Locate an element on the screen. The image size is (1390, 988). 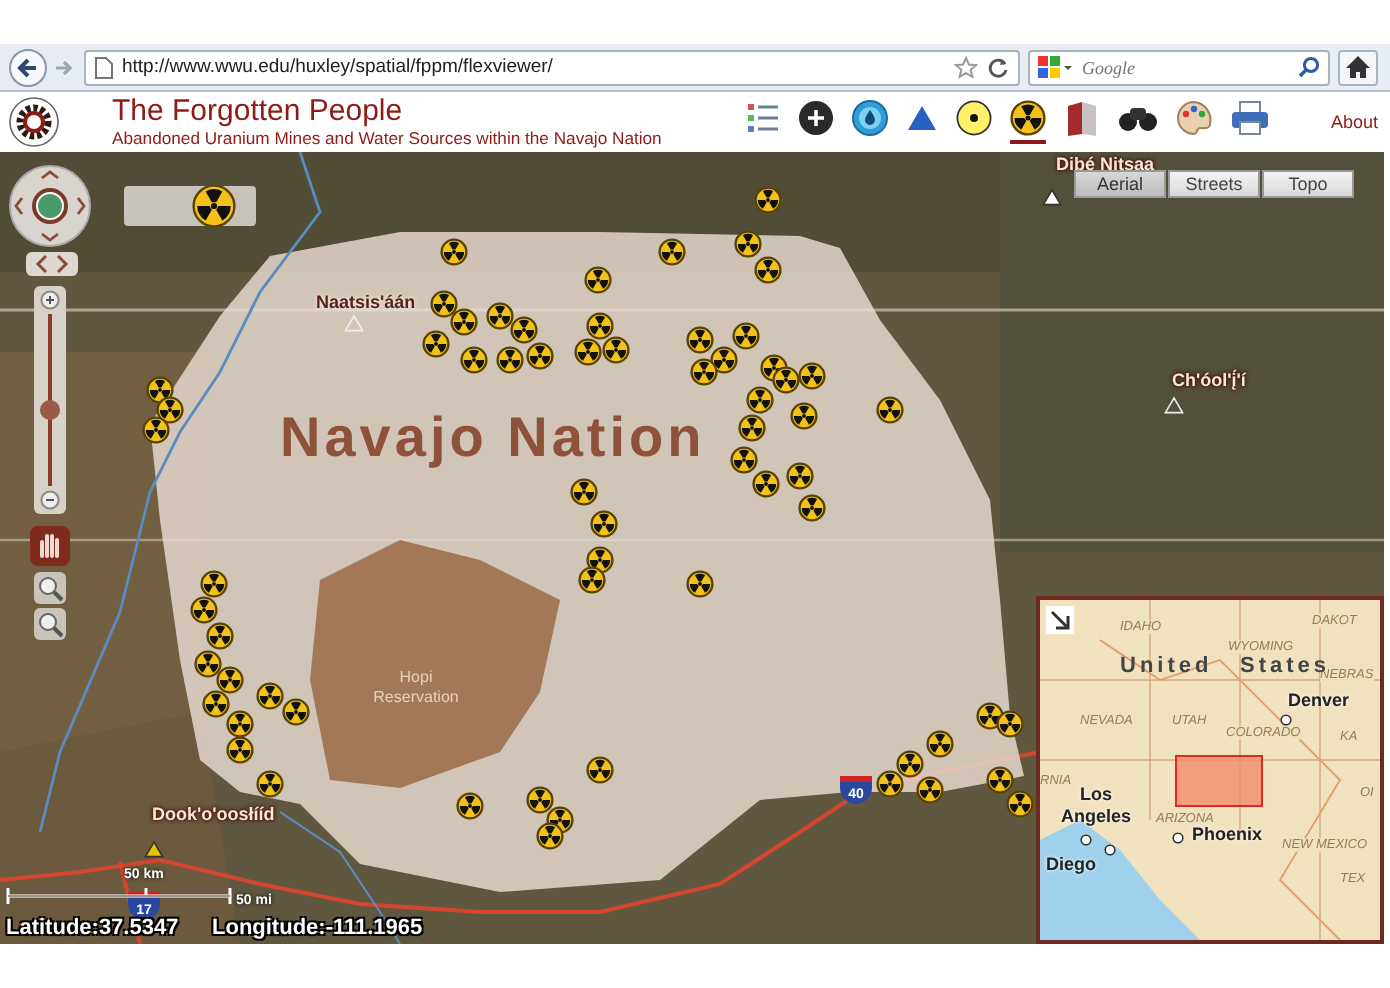
place-label: Dibé Nitsaa is located at coordinates (1105, 164).